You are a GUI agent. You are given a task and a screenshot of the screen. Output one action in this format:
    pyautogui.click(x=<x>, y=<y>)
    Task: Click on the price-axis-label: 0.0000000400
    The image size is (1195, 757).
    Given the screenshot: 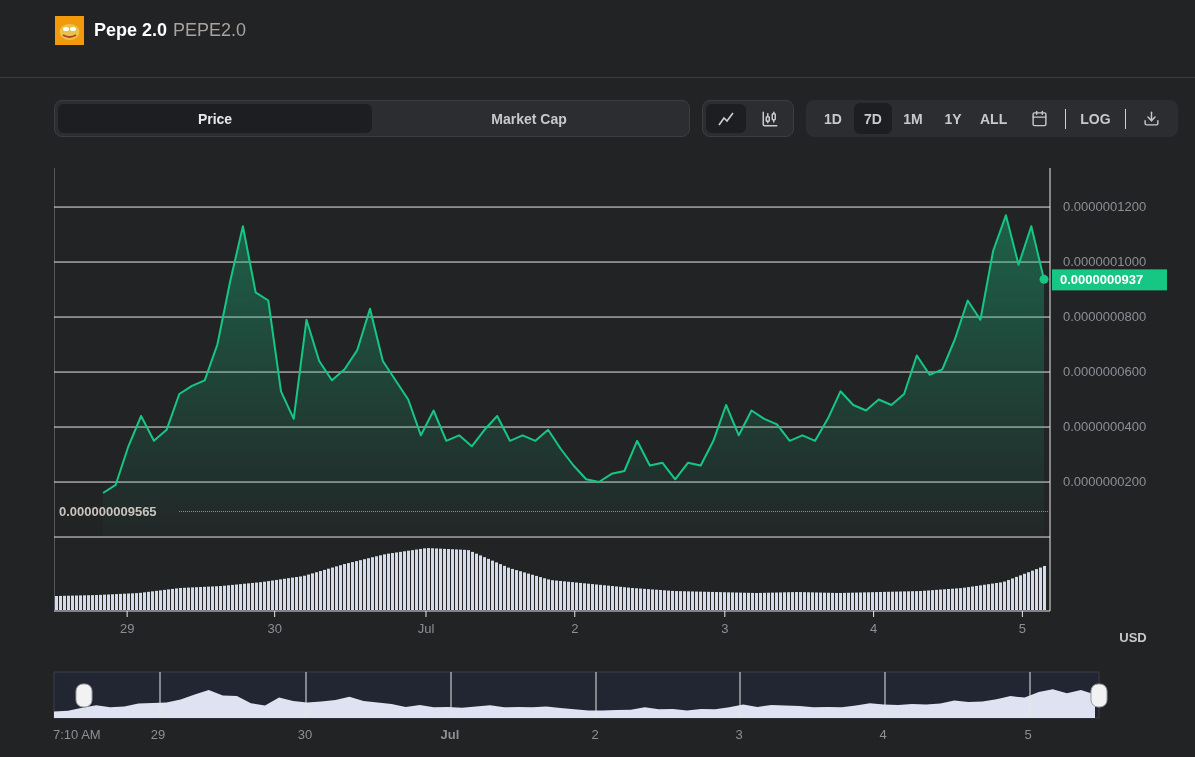 What is the action you would take?
    pyautogui.click(x=1105, y=427)
    